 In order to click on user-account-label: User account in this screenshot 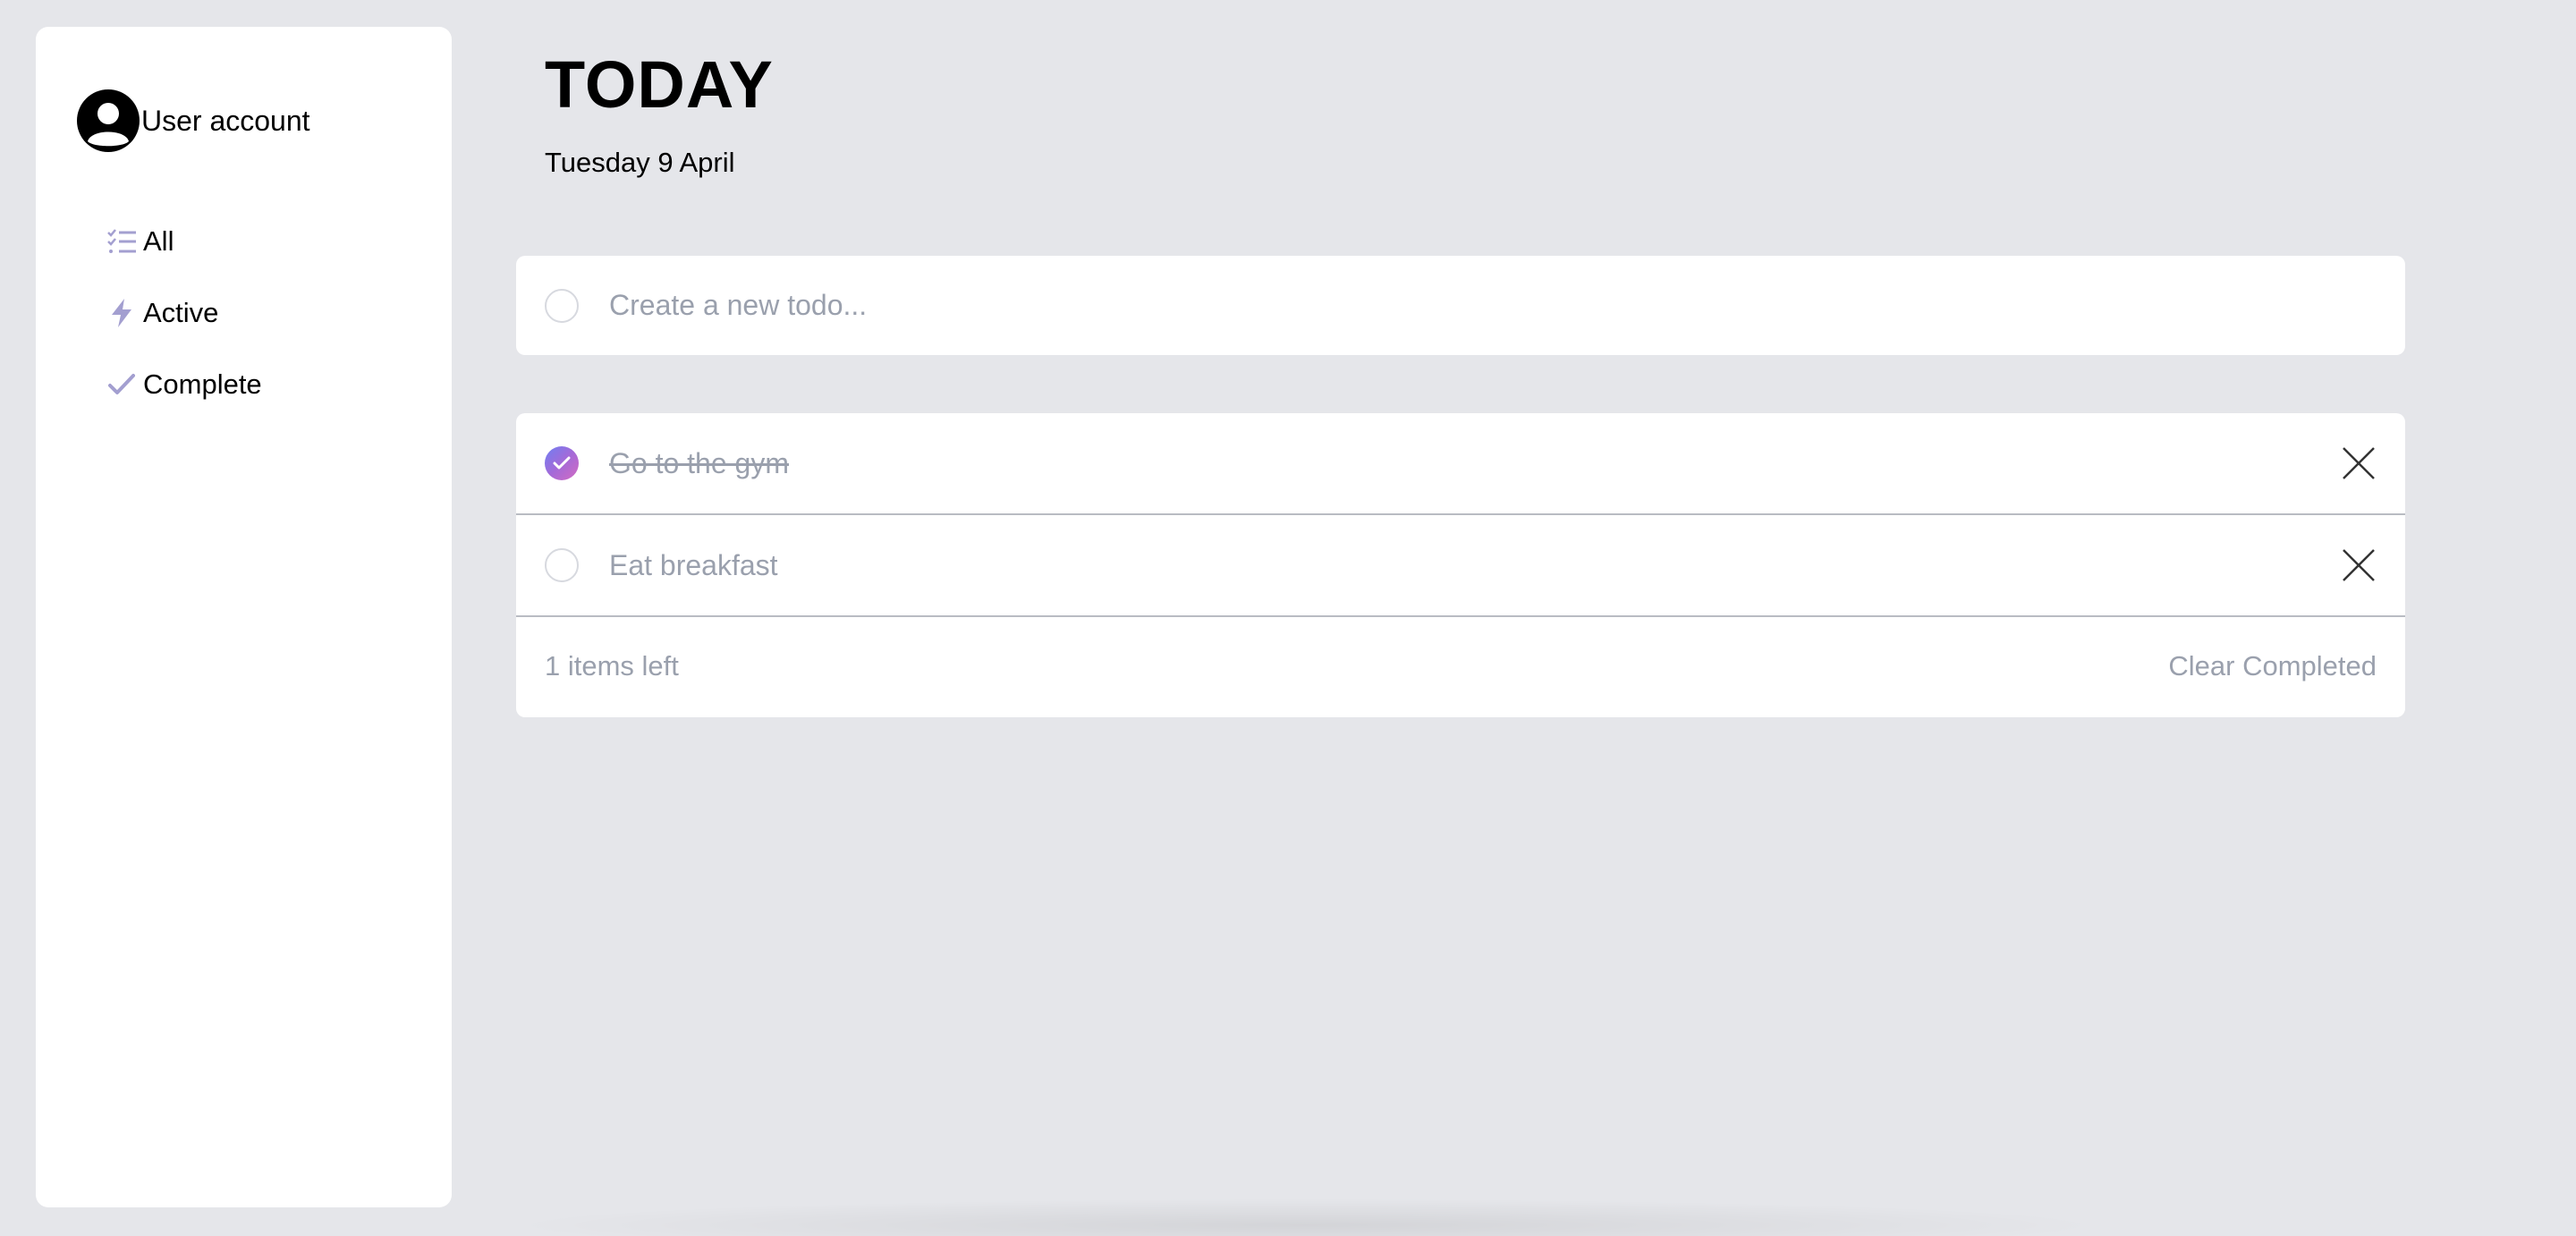, I will do `click(225, 121)`.